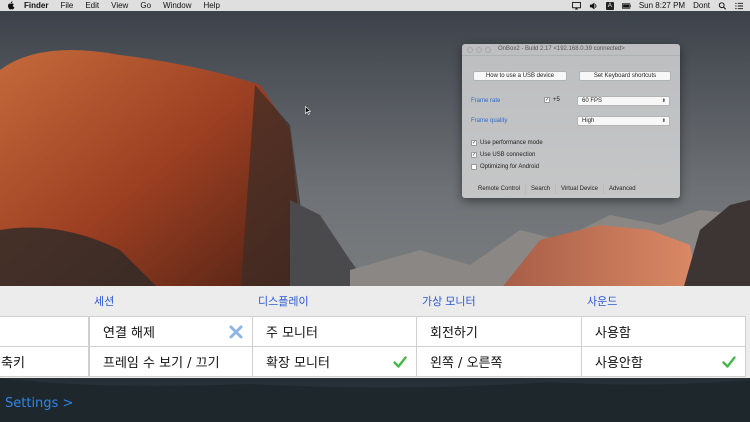 The image size is (750, 422). What do you see at coordinates (663, 361) in the screenshot?
I see `sound-off-item: 사용안함` at bounding box center [663, 361].